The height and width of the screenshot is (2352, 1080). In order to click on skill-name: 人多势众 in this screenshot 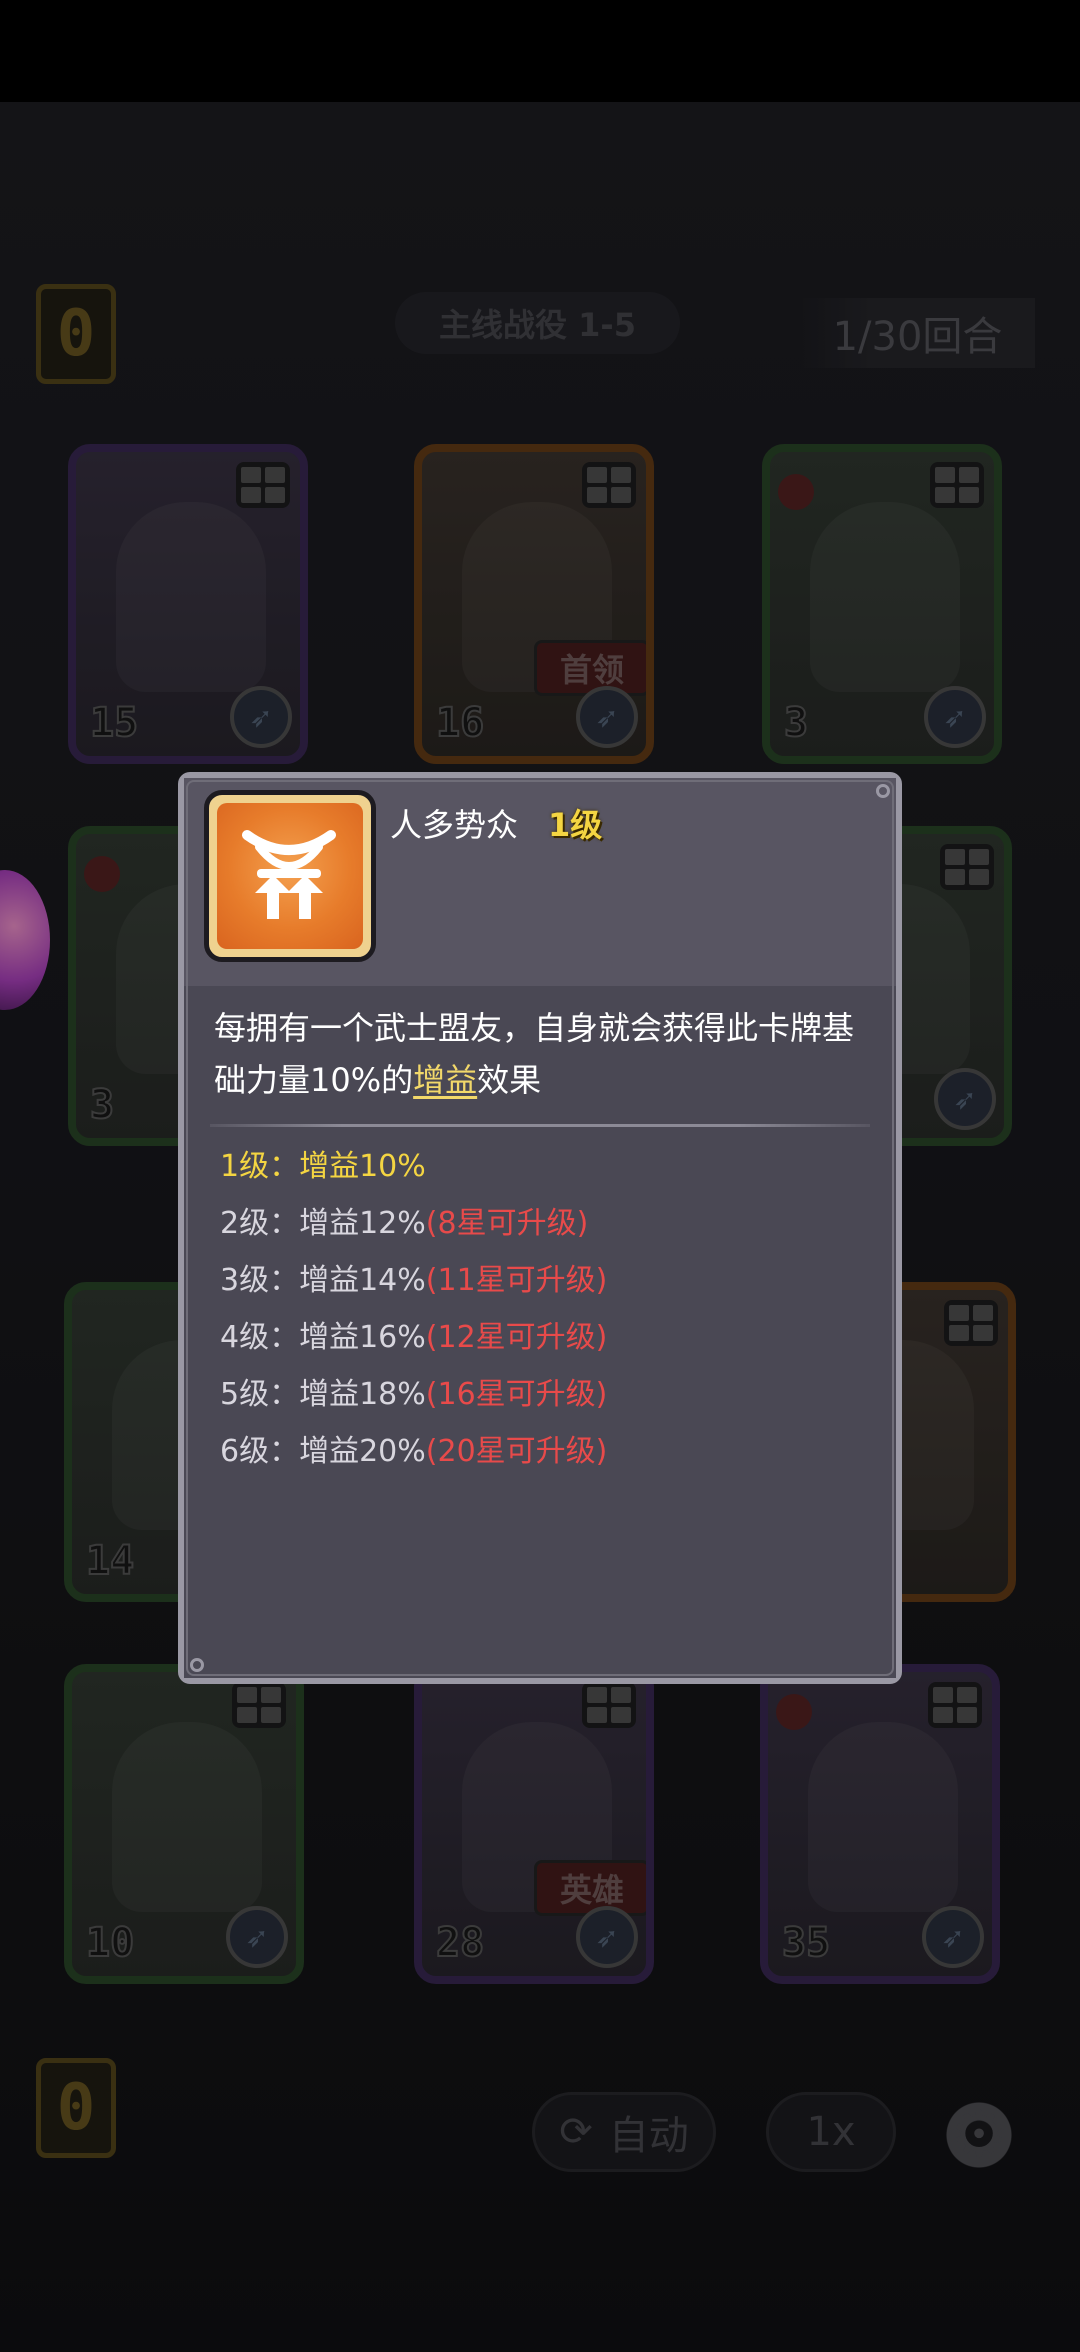, I will do `click(454, 825)`.